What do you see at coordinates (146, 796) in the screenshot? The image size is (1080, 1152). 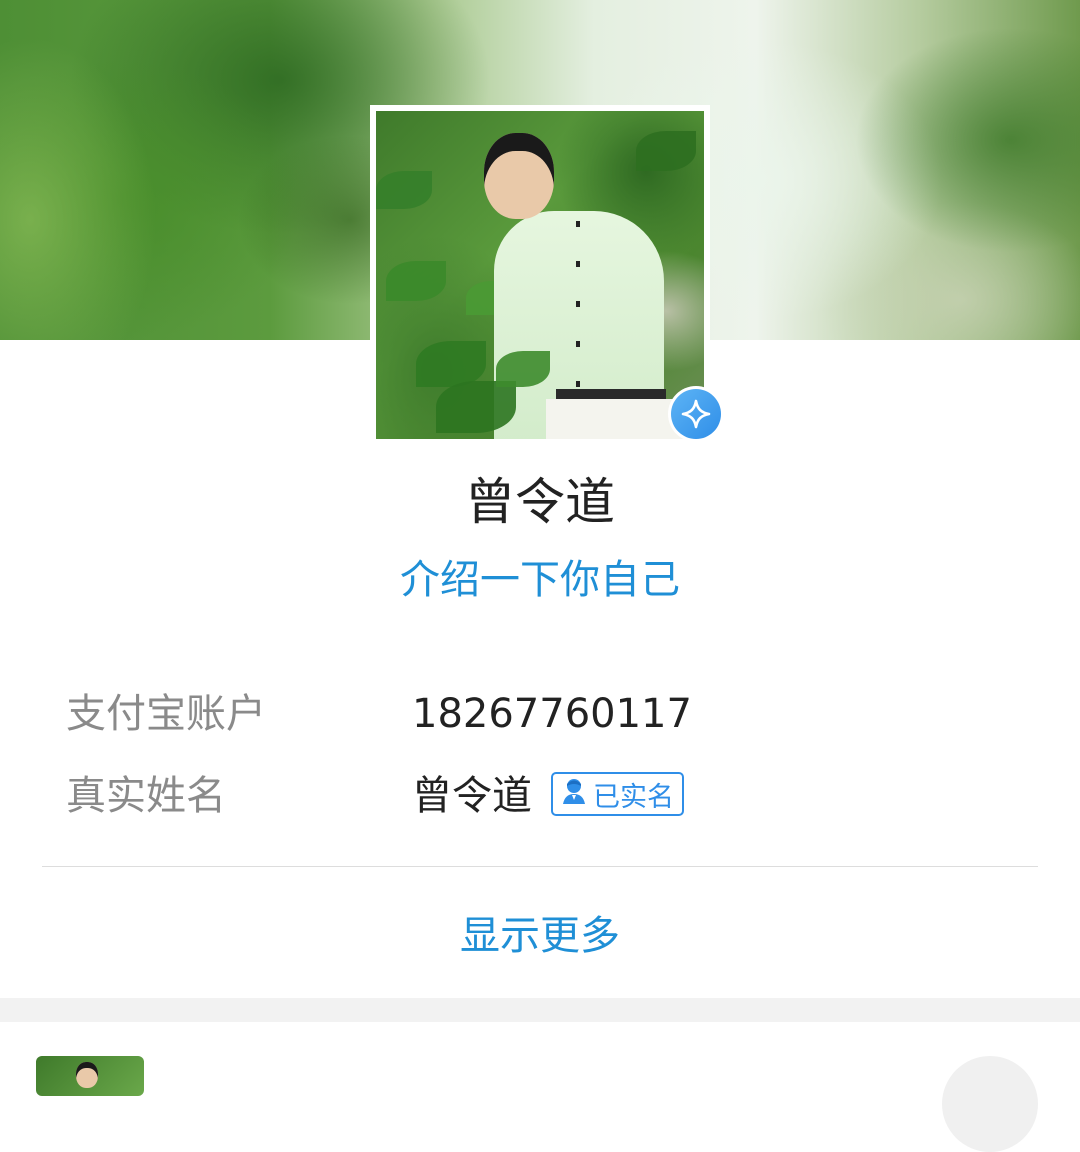 I see `real-name-label: 真实姓名` at bounding box center [146, 796].